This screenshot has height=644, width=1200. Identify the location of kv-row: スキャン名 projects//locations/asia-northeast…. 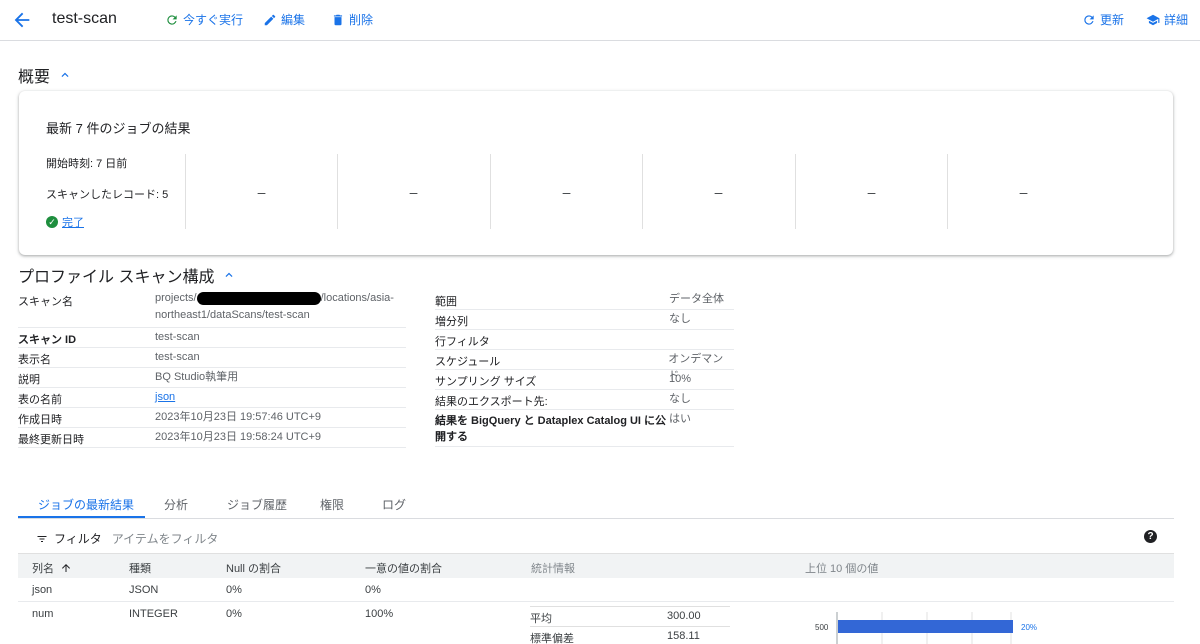
(212, 309).